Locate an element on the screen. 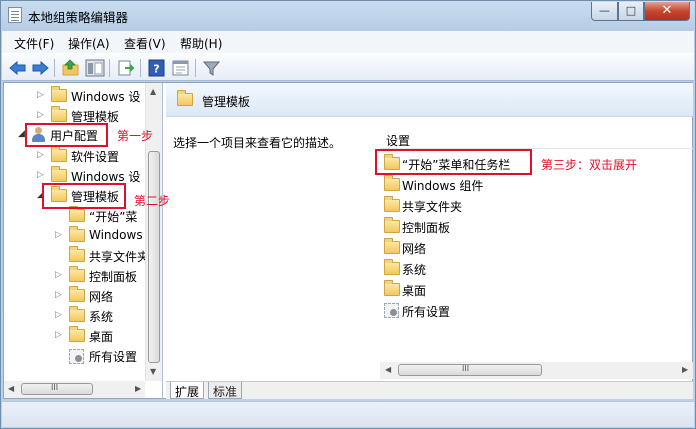 The height and width of the screenshot is (429, 696). step2-annotation: 第二步 is located at coordinates (152, 201).